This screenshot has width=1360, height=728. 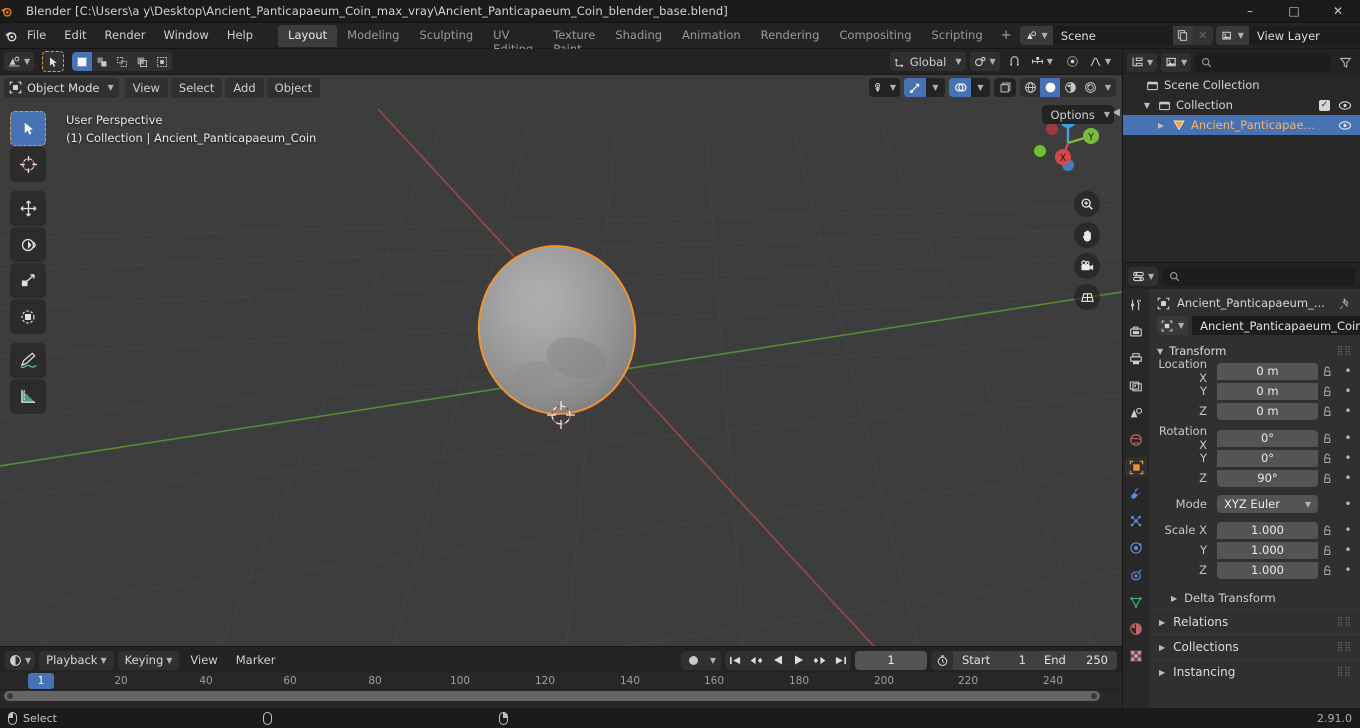 I want to click on rotation-mode-row: Mode XYZ Euler ▼ •, so click(x=1254, y=504).